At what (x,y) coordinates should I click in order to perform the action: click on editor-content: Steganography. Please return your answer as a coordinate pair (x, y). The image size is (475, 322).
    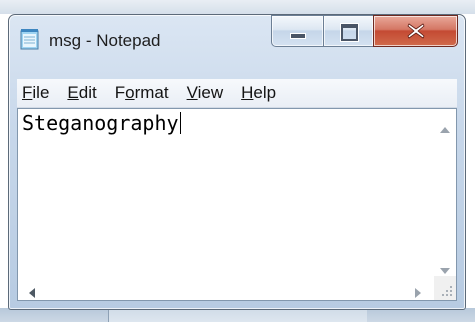
    Looking at the image, I should click on (100, 123).